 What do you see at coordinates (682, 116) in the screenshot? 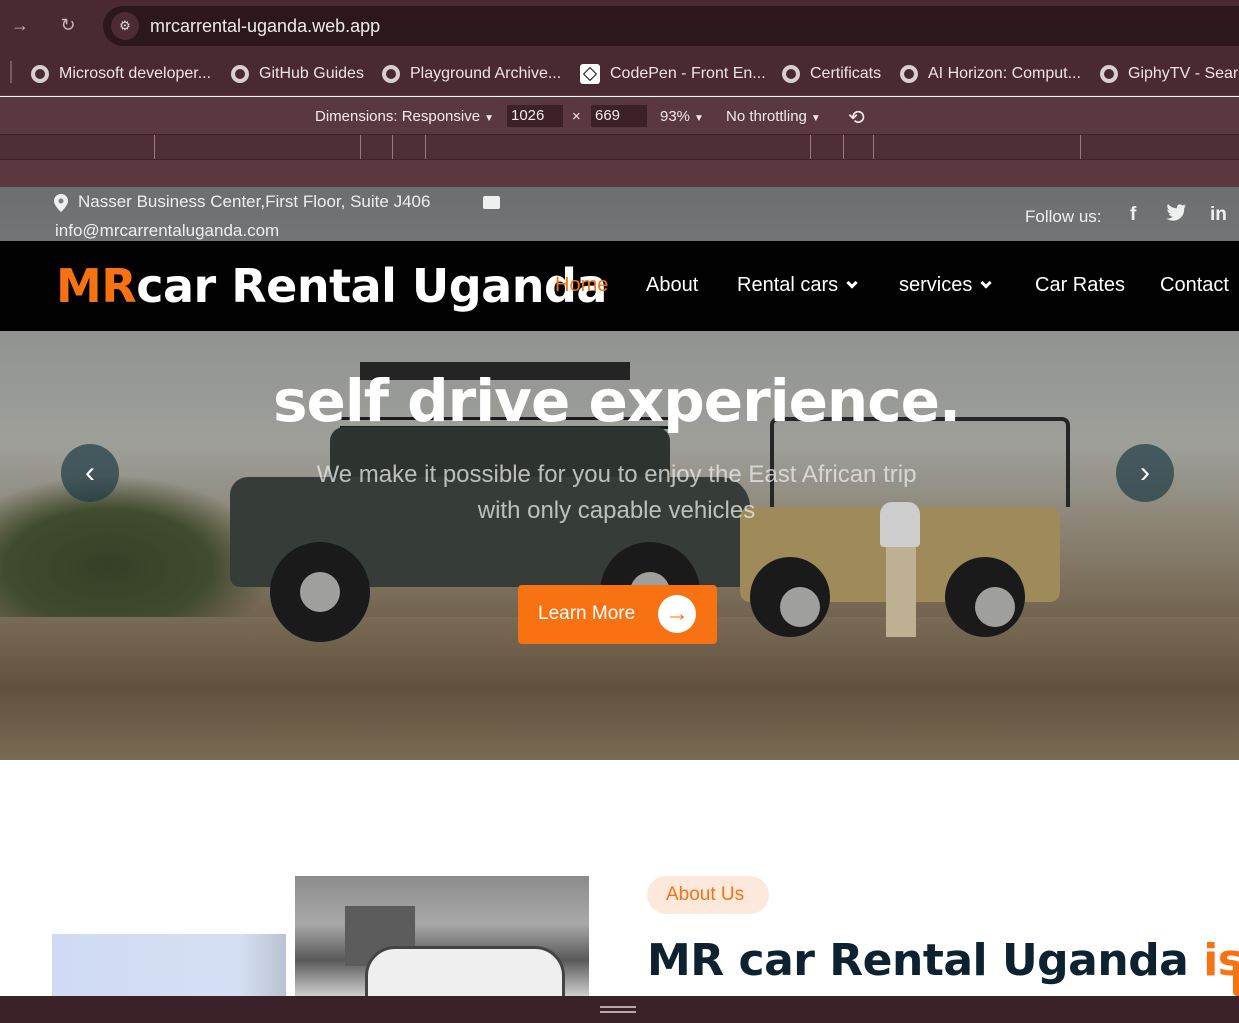
I see `zoom-select: 93% ▼` at bounding box center [682, 116].